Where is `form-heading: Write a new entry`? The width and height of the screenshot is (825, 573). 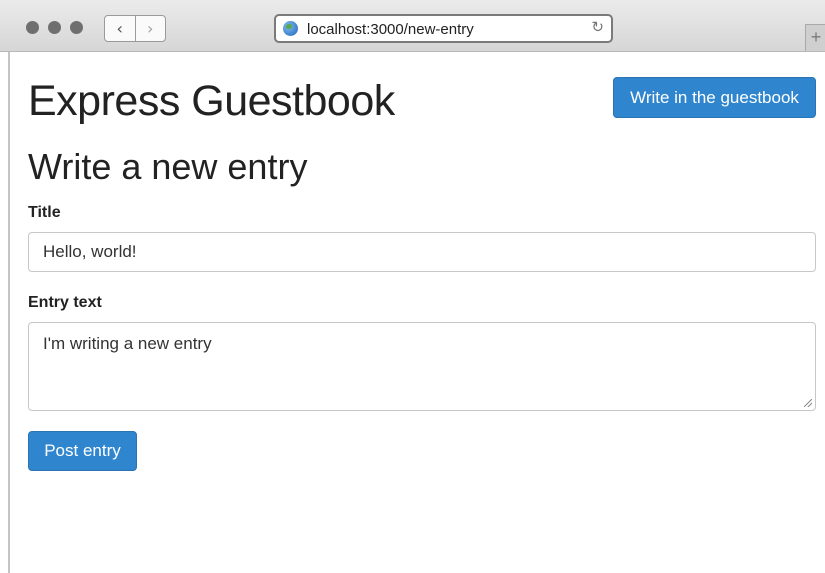 form-heading: Write a new entry is located at coordinates (168, 166).